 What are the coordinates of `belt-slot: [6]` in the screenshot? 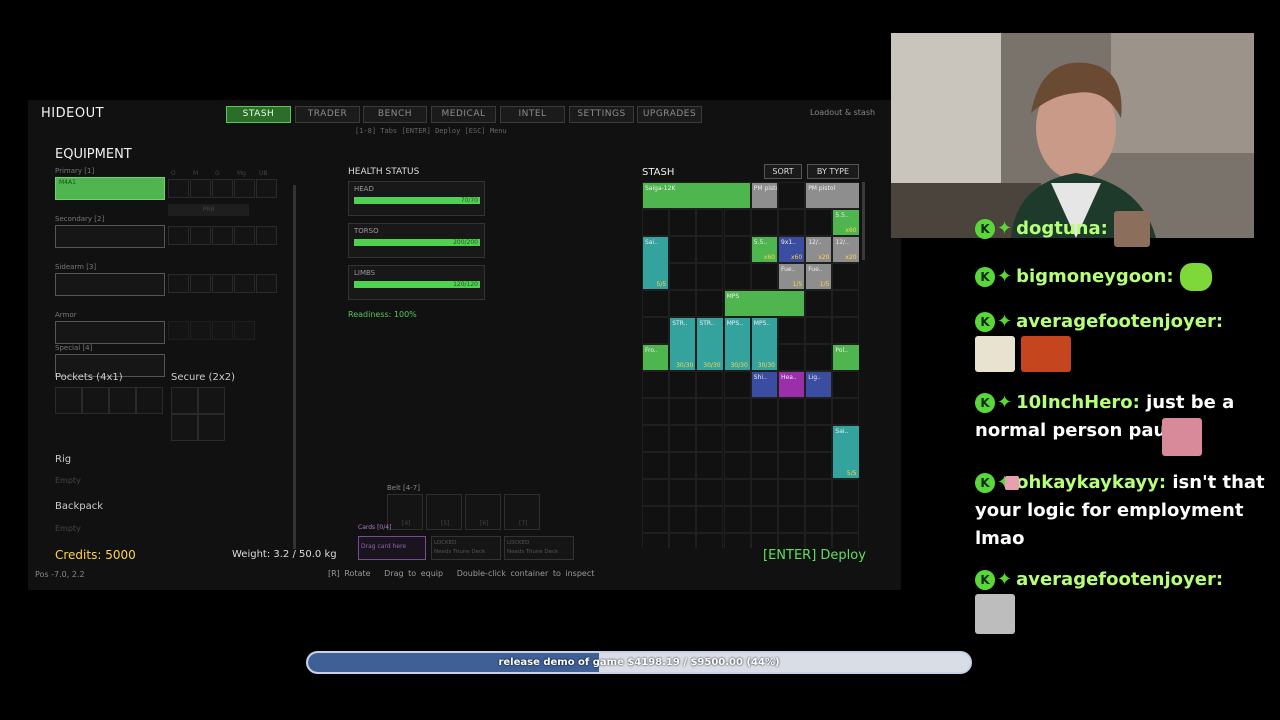 It's located at (483, 512).